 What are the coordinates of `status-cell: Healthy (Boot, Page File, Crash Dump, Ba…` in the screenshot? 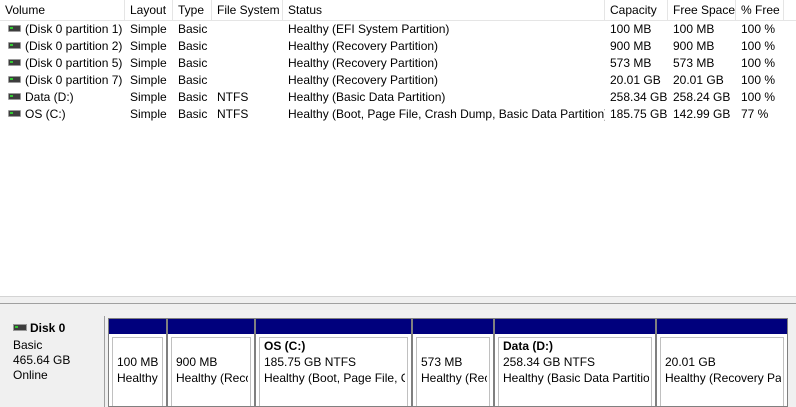 It's located at (446, 114).